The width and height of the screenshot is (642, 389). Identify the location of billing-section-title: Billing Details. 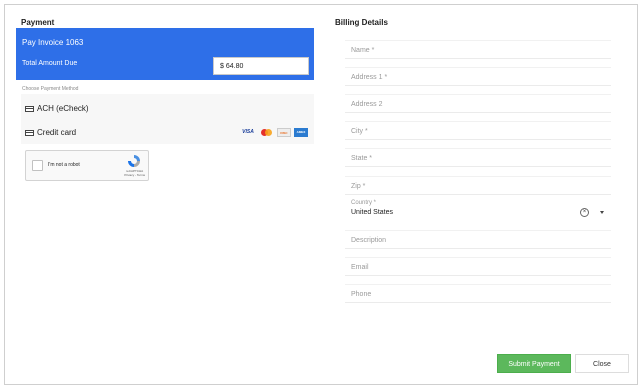
(361, 22).